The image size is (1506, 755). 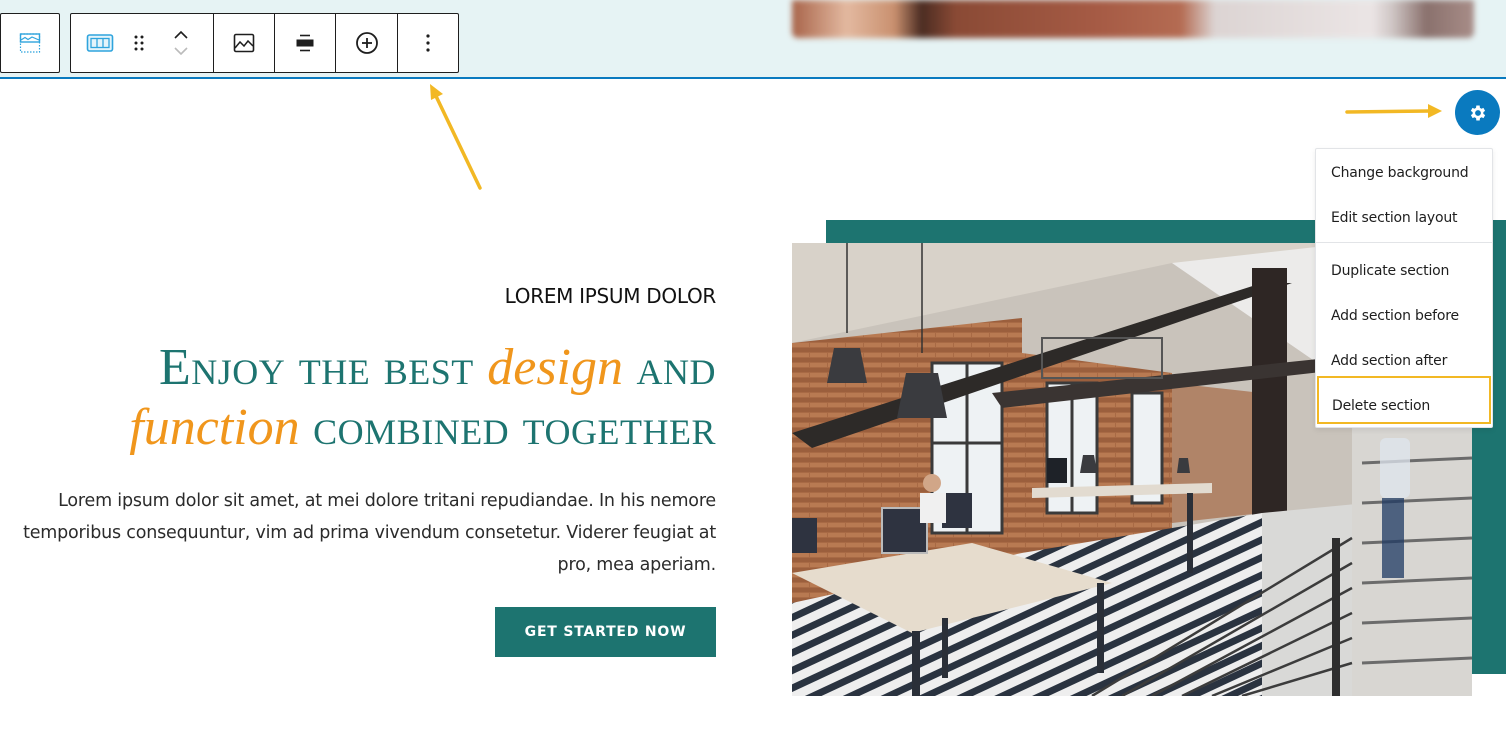 I want to click on replace-image-button, so click(x=243, y=43).